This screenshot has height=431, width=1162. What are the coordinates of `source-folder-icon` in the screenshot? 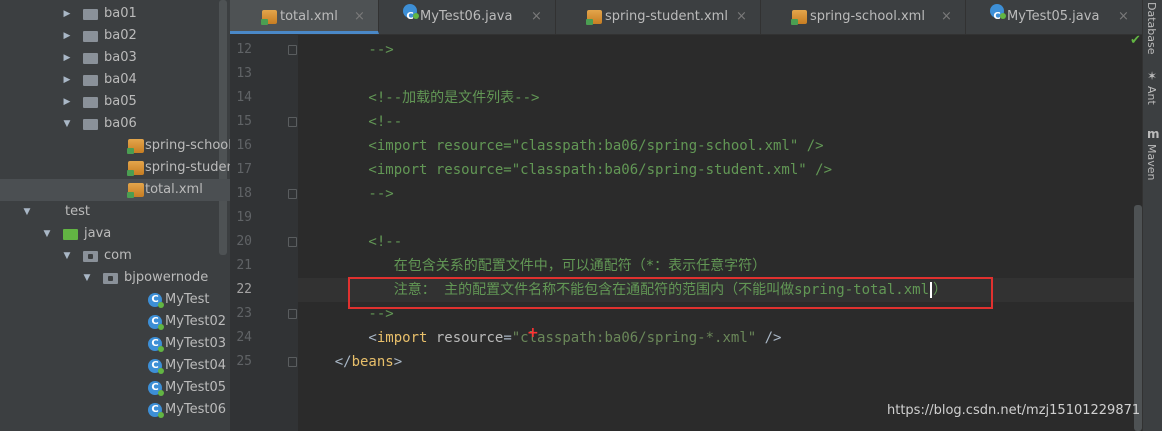 It's located at (70, 234).